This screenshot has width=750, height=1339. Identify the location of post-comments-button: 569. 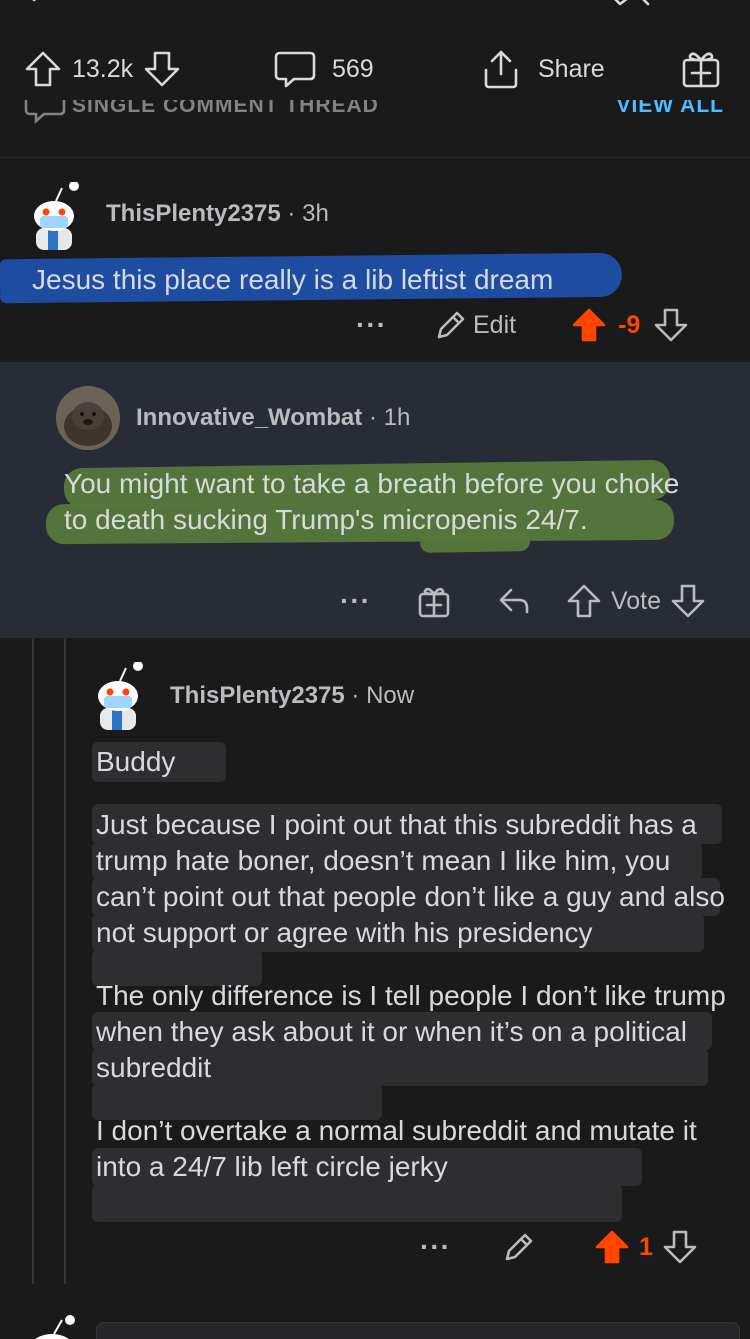
(324, 69).